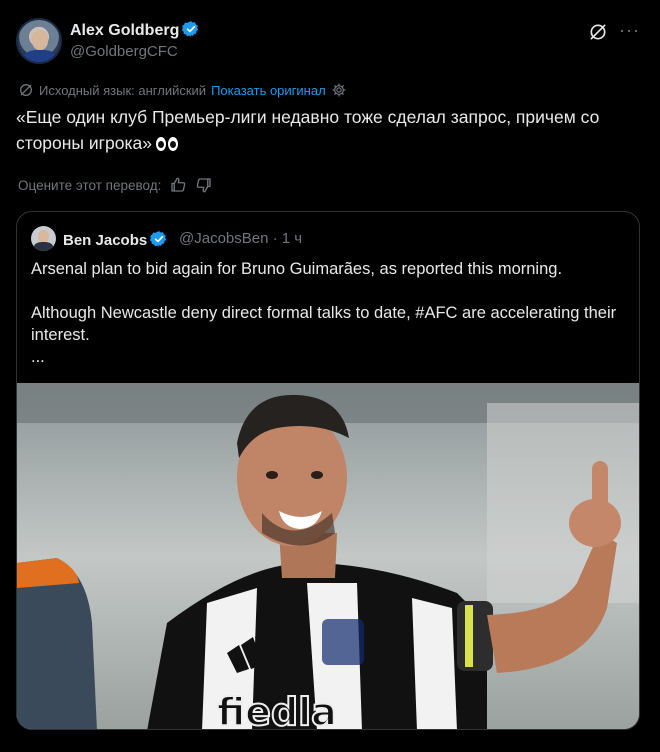 This screenshot has height=752, width=660. I want to click on rate-translation-label: Оцените этот перевод:, so click(90, 185).